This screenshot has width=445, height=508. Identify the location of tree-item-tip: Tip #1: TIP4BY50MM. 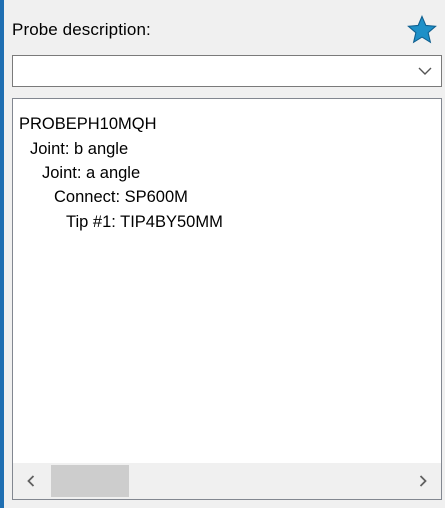
(144, 222).